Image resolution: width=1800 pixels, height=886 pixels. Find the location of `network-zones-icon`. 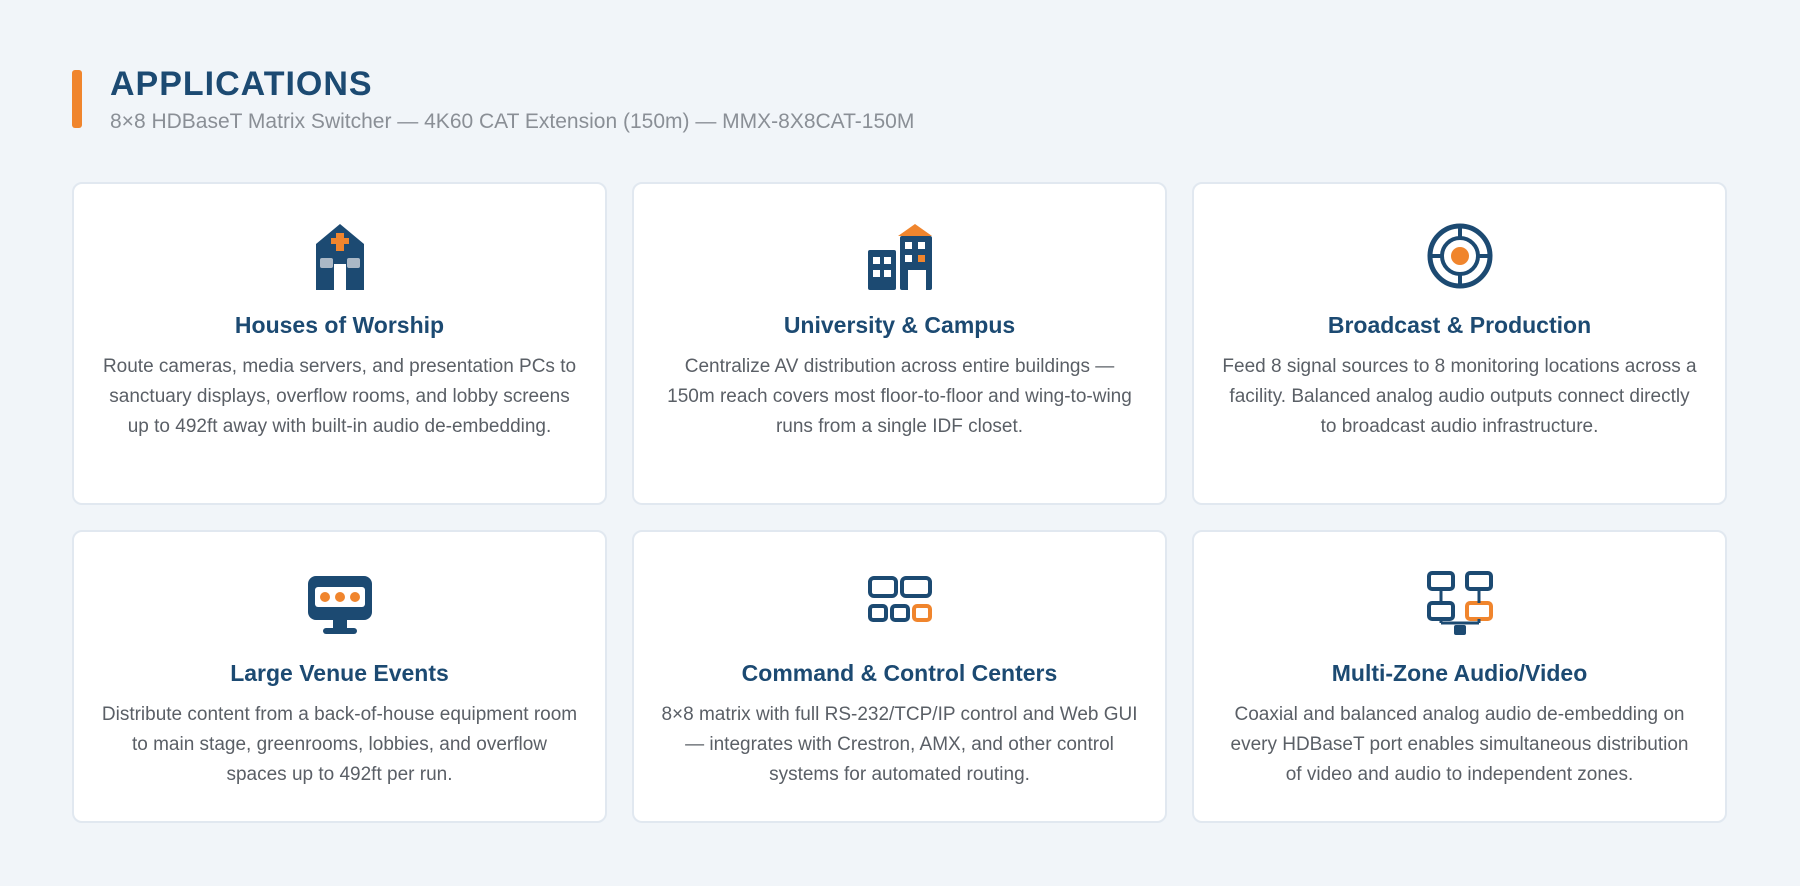

network-zones-icon is located at coordinates (1459, 603).